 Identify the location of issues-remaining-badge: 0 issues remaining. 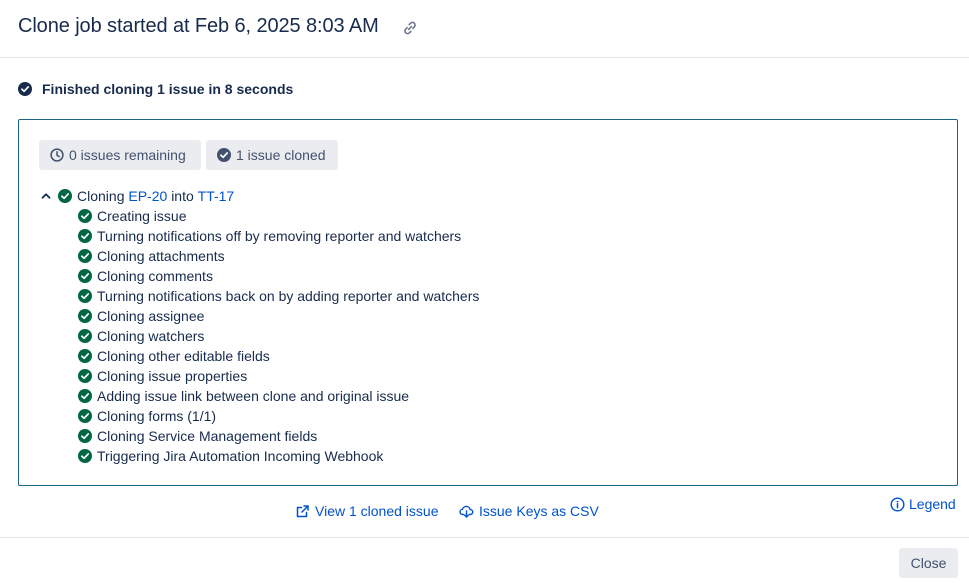
(120, 155).